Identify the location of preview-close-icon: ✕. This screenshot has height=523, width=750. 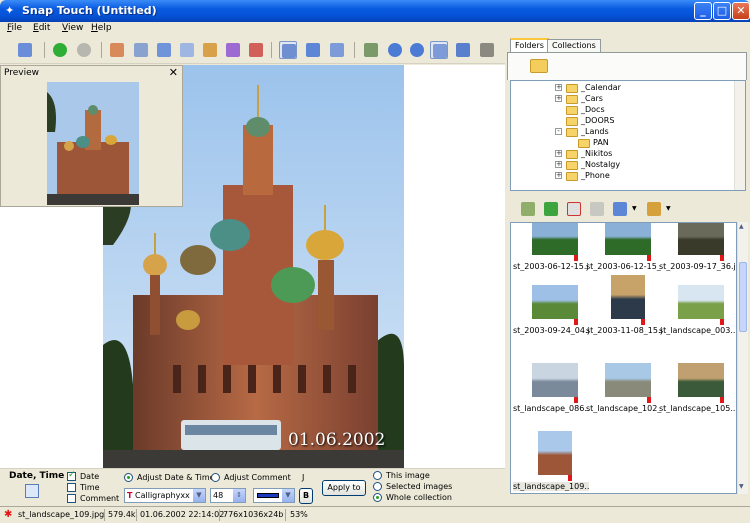
(173, 72).